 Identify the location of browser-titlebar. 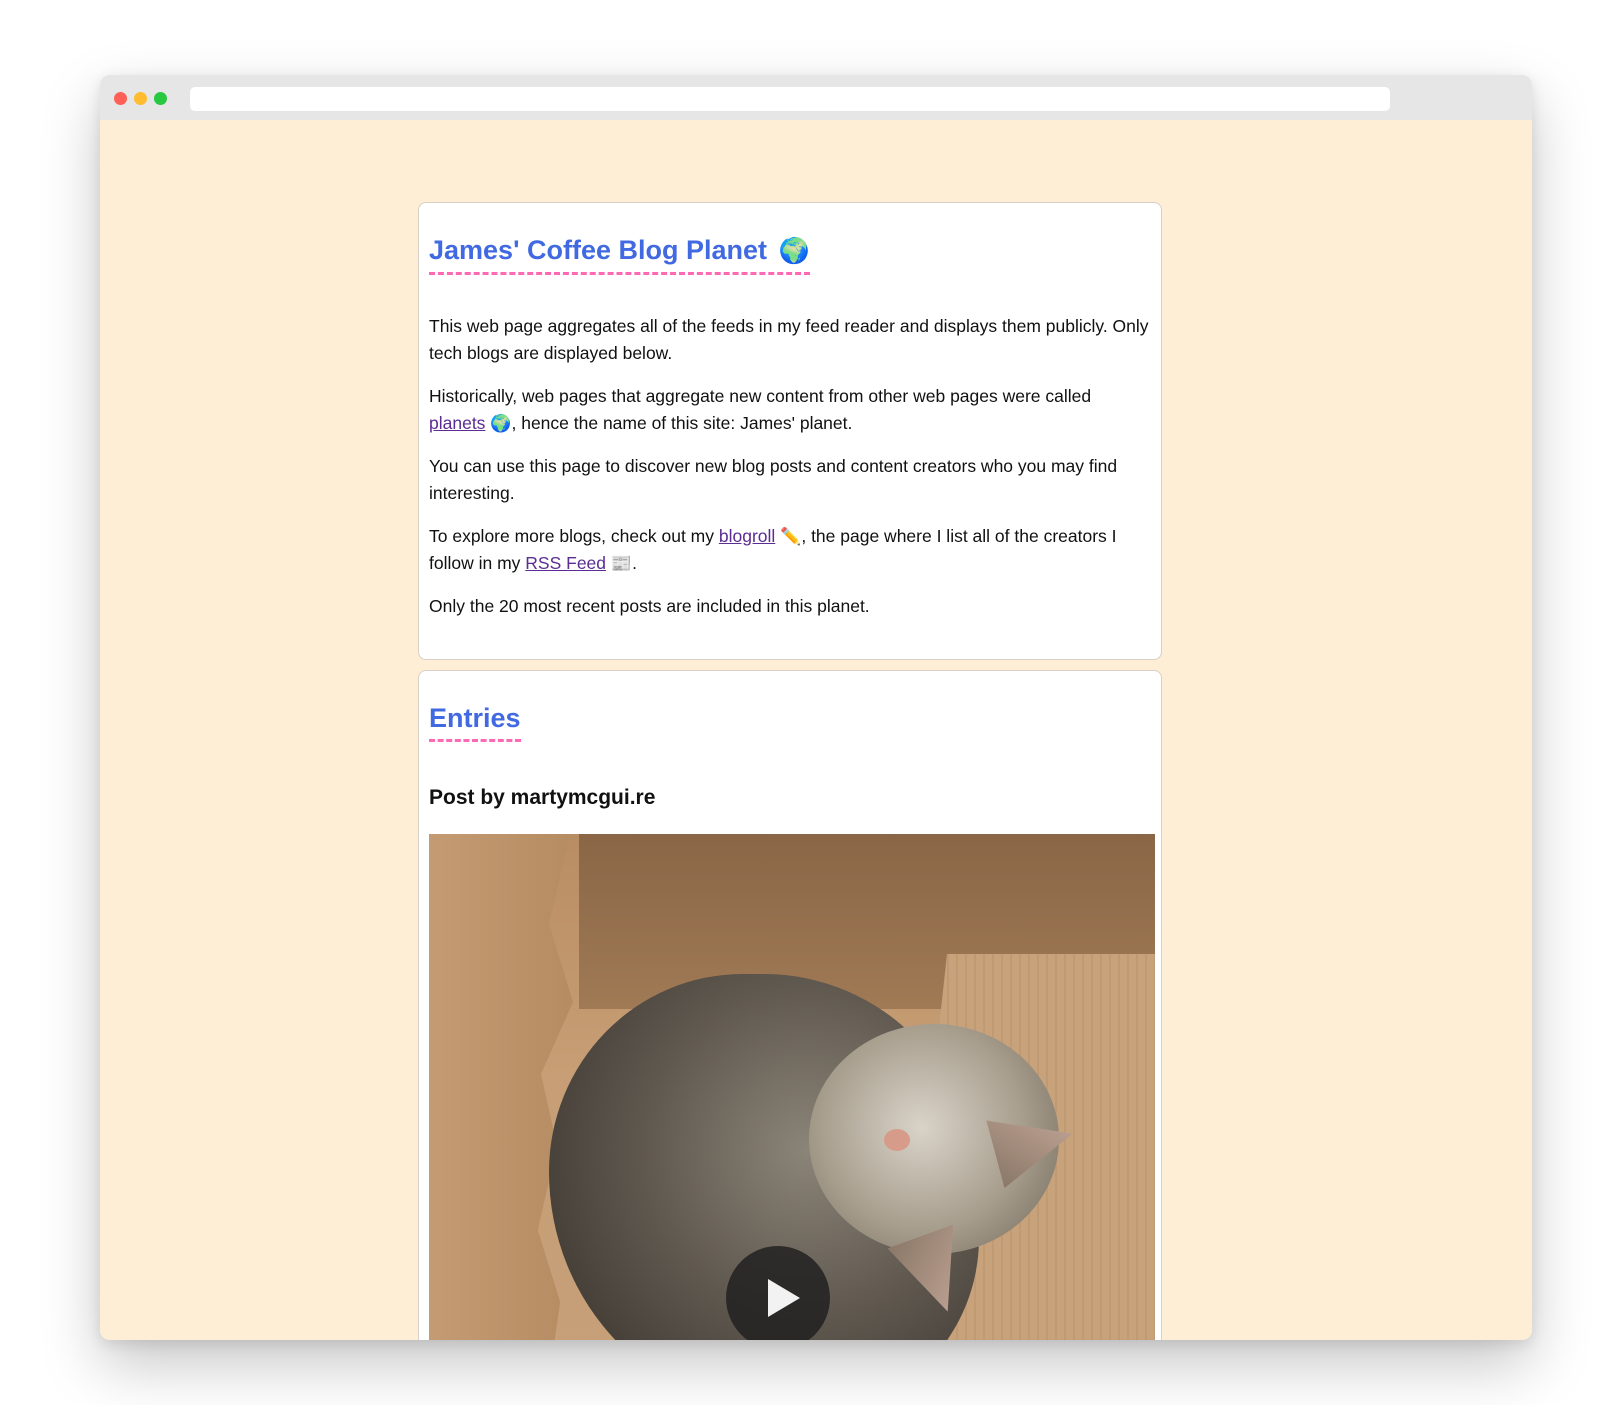
(816, 97).